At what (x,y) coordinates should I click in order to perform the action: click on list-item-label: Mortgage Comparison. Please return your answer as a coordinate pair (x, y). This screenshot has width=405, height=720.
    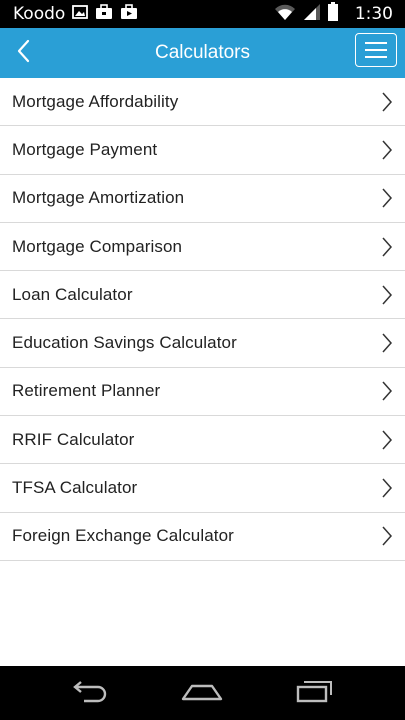
    Looking at the image, I should click on (97, 246).